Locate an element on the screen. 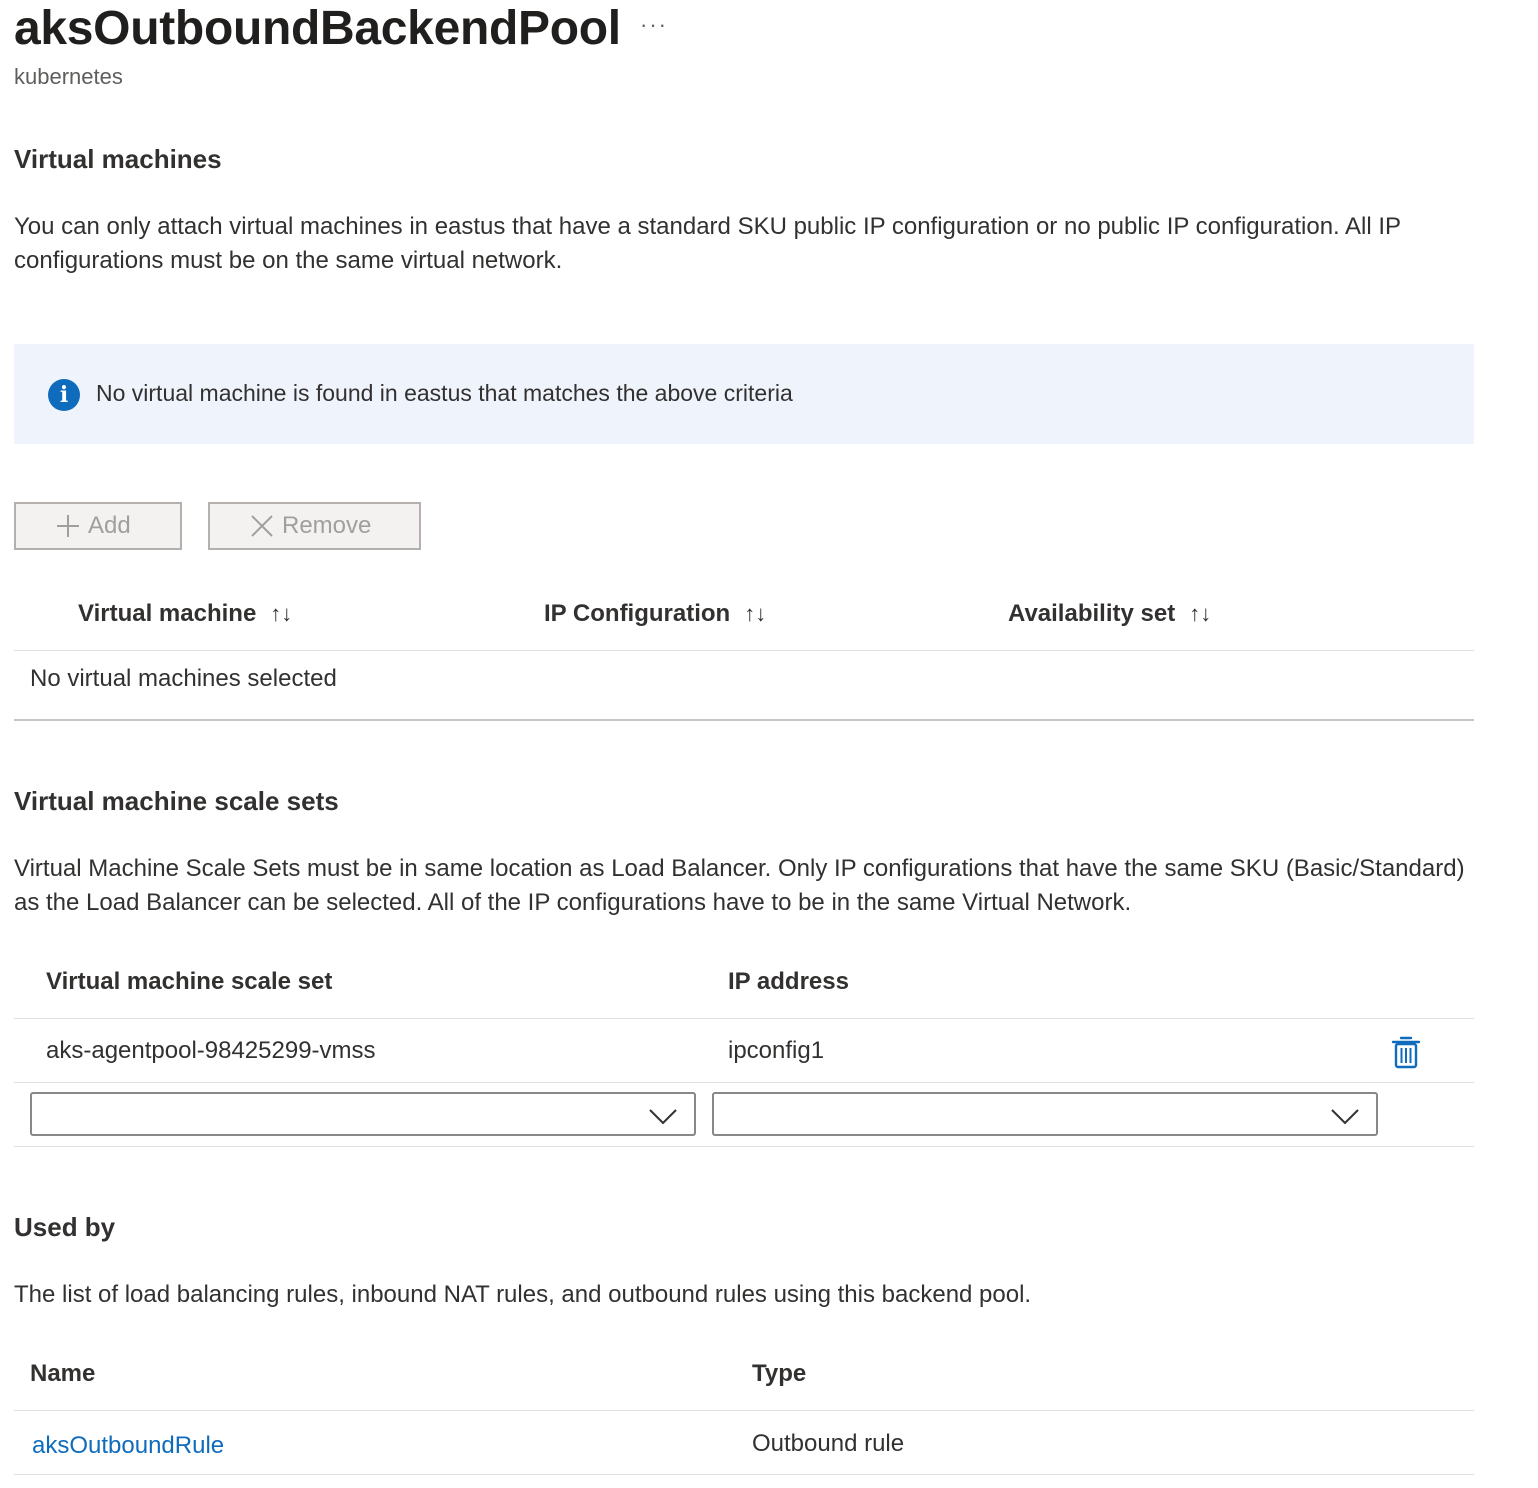 Image resolution: width=1538 pixels, height=1488 pixels. remove-button-label: Remove is located at coordinates (327, 525).